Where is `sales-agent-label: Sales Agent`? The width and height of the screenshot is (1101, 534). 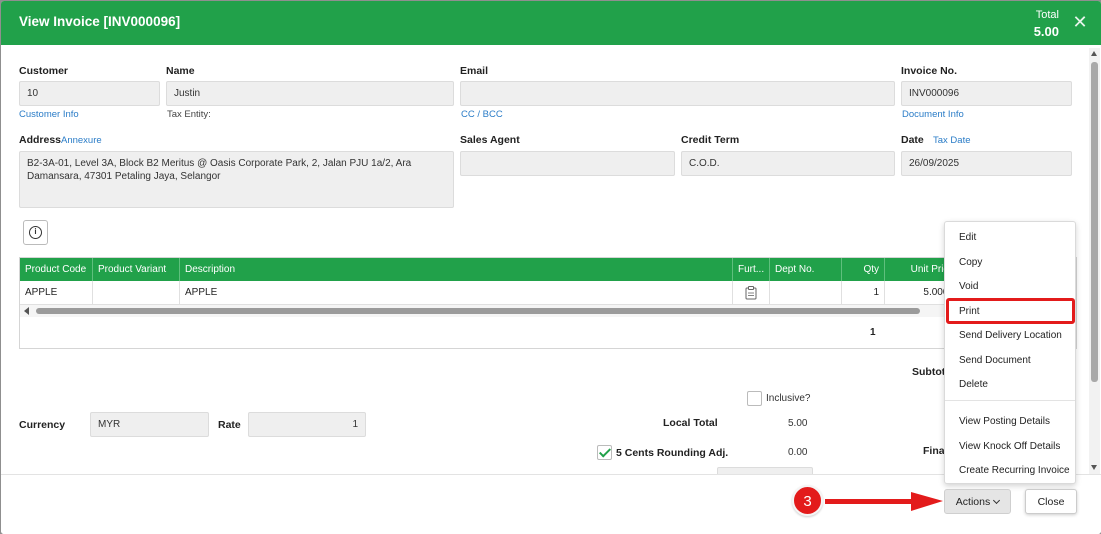
sales-agent-label: Sales Agent is located at coordinates (490, 140).